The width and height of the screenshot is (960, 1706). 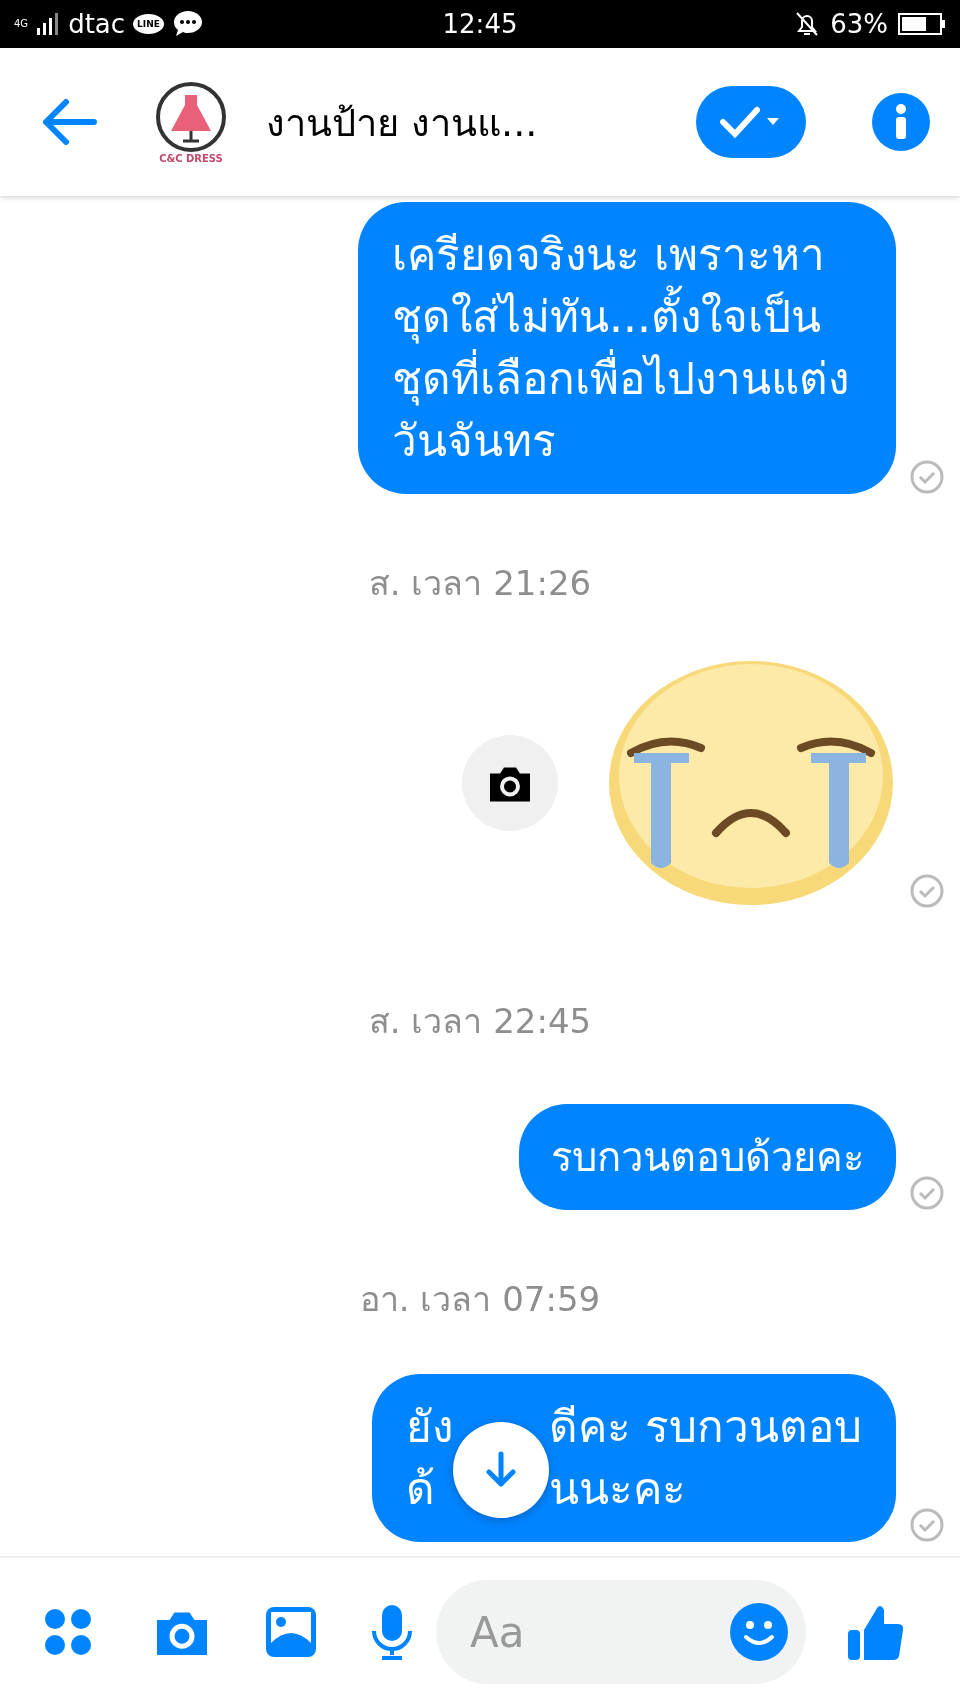 I want to click on app-badge: LINE, so click(x=148, y=24).